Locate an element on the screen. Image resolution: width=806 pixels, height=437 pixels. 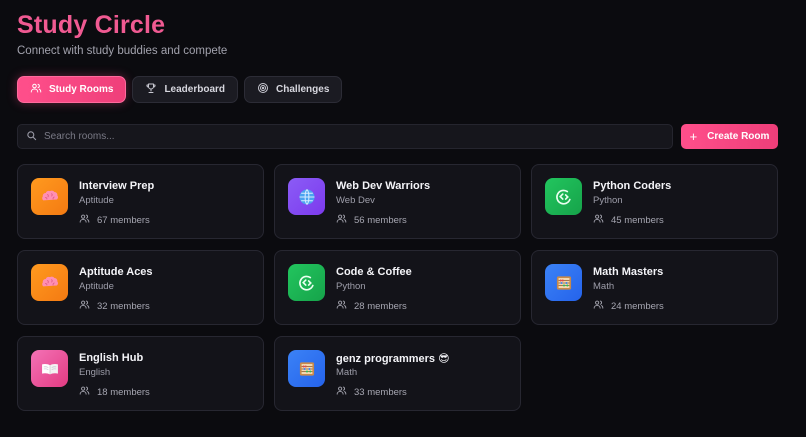
globe-icon is located at coordinates (306, 196).